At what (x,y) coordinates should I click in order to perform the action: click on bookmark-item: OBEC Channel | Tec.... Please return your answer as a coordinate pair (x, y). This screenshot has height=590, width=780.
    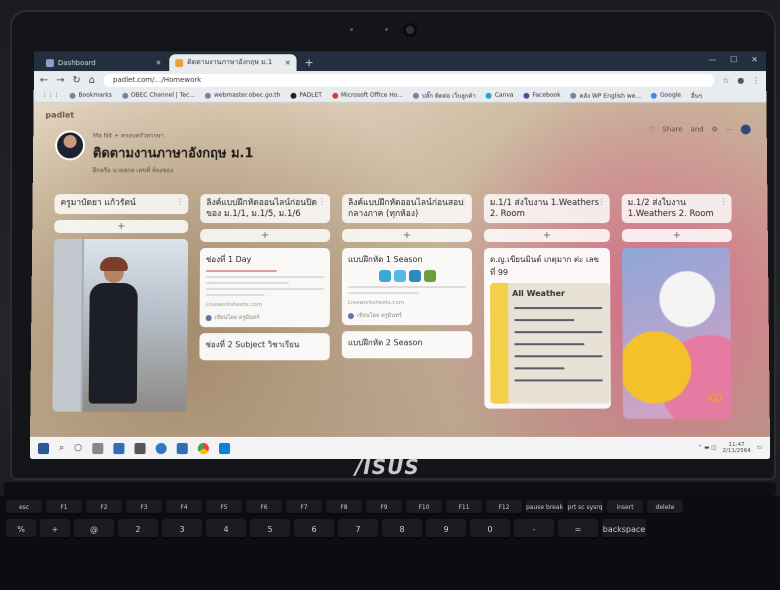
    Looking at the image, I should click on (158, 95).